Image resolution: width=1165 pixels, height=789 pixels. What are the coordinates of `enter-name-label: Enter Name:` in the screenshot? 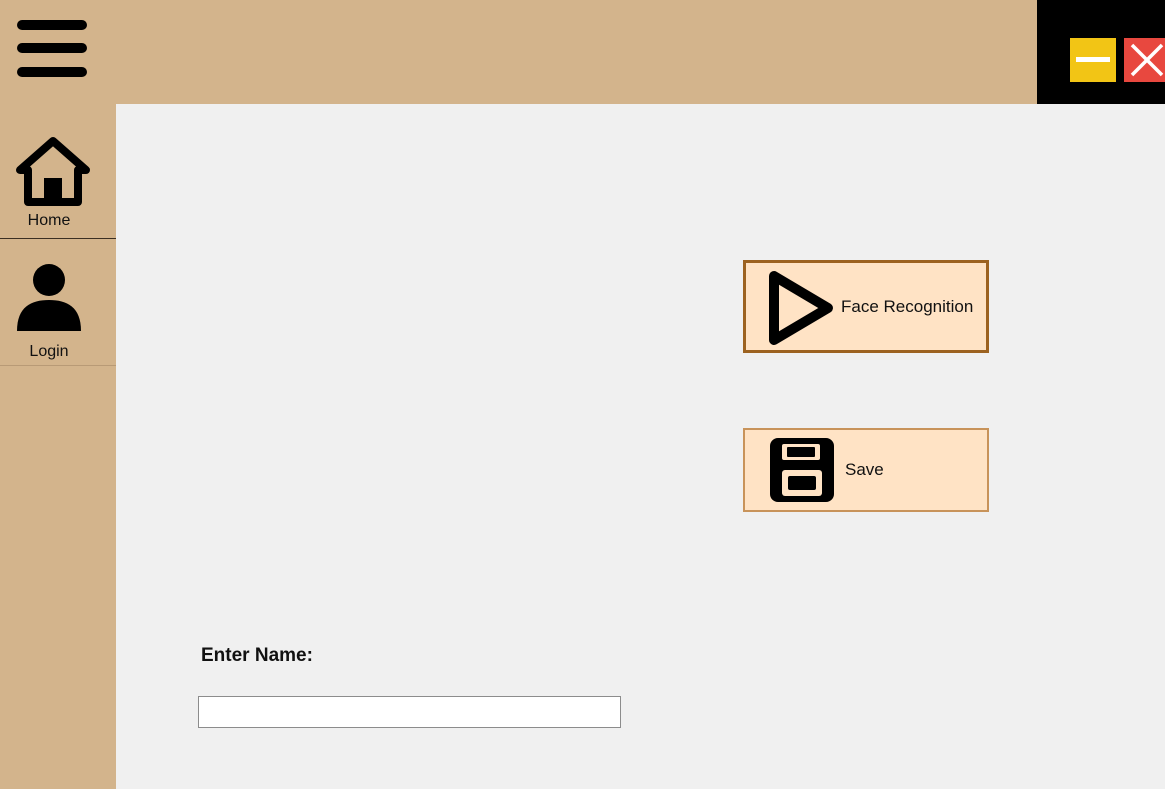 It's located at (257, 655).